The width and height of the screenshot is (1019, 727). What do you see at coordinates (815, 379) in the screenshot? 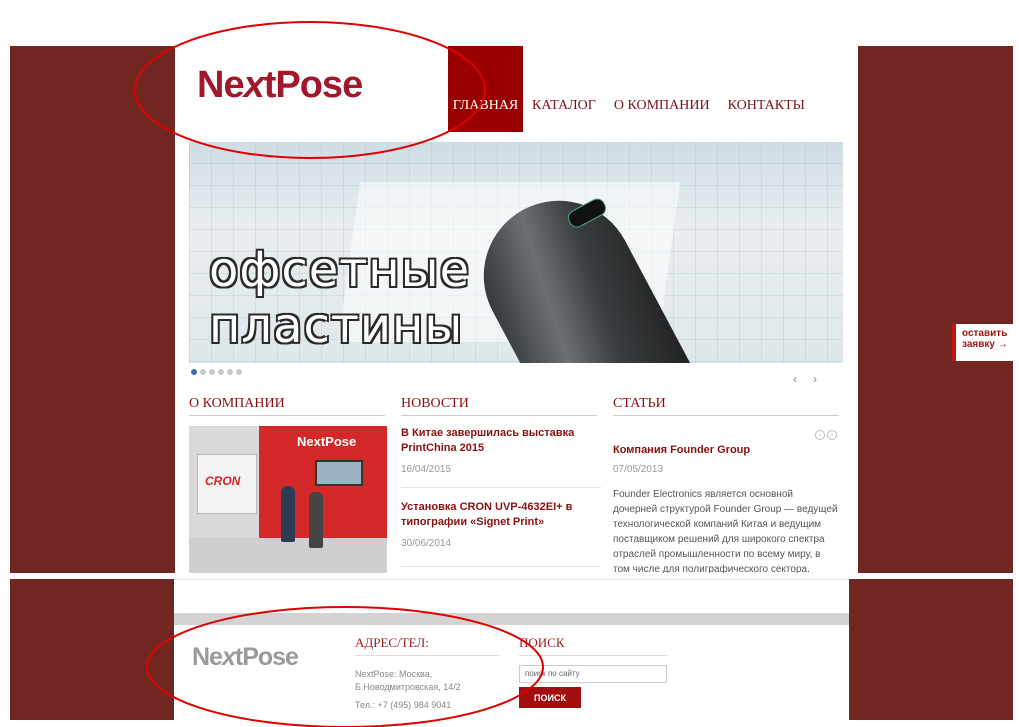
I see `slider-next-icon: ›` at bounding box center [815, 379].